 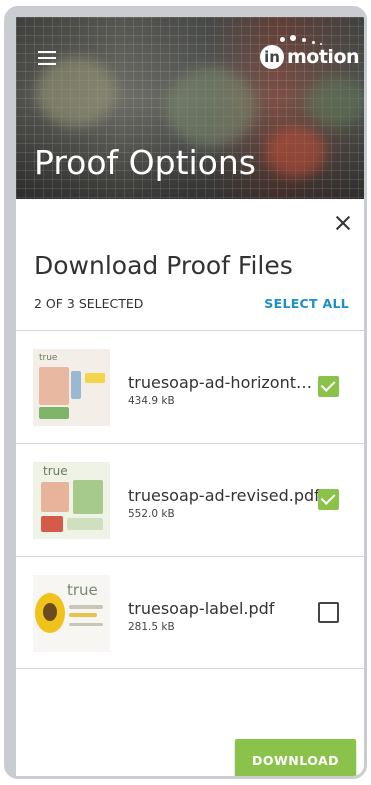 I want to click on file-item: true truesoap-ad-revised.pdf 552.0 kB, so click(x=190, y=499).